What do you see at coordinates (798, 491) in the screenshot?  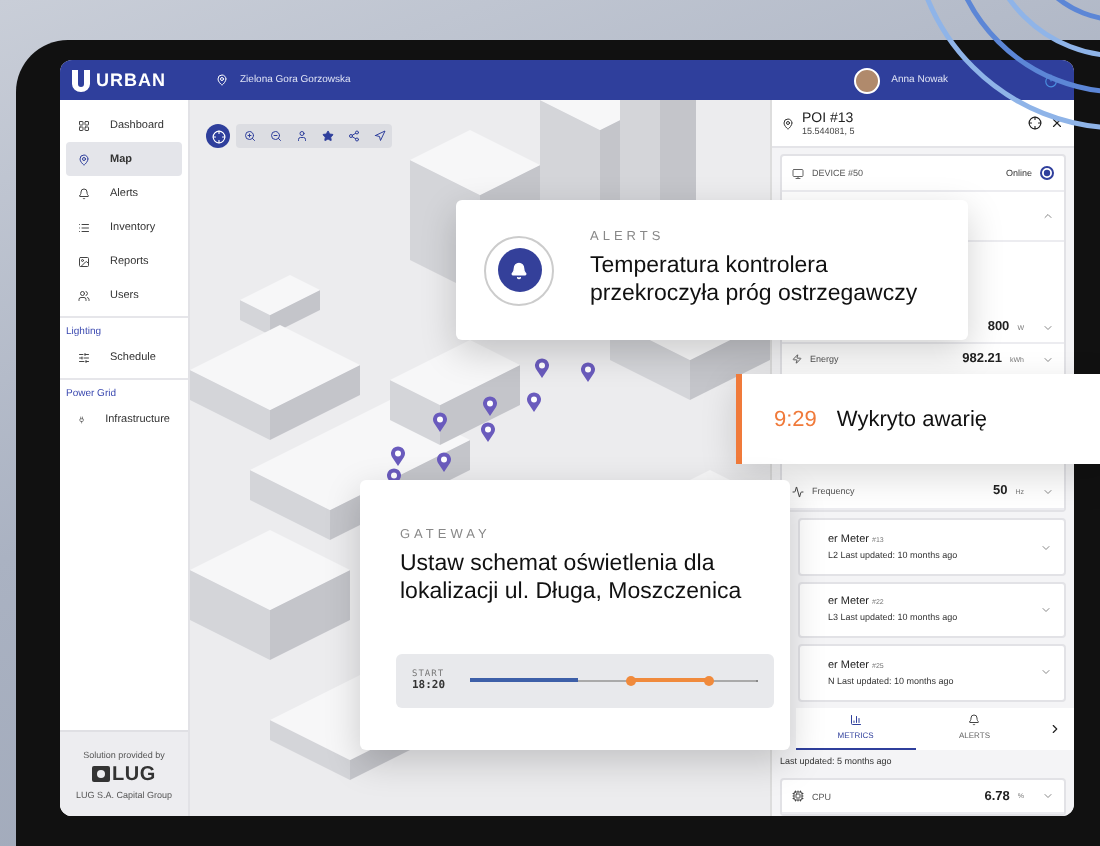 I see `frequency-icon` at bounding box center [798, 491].